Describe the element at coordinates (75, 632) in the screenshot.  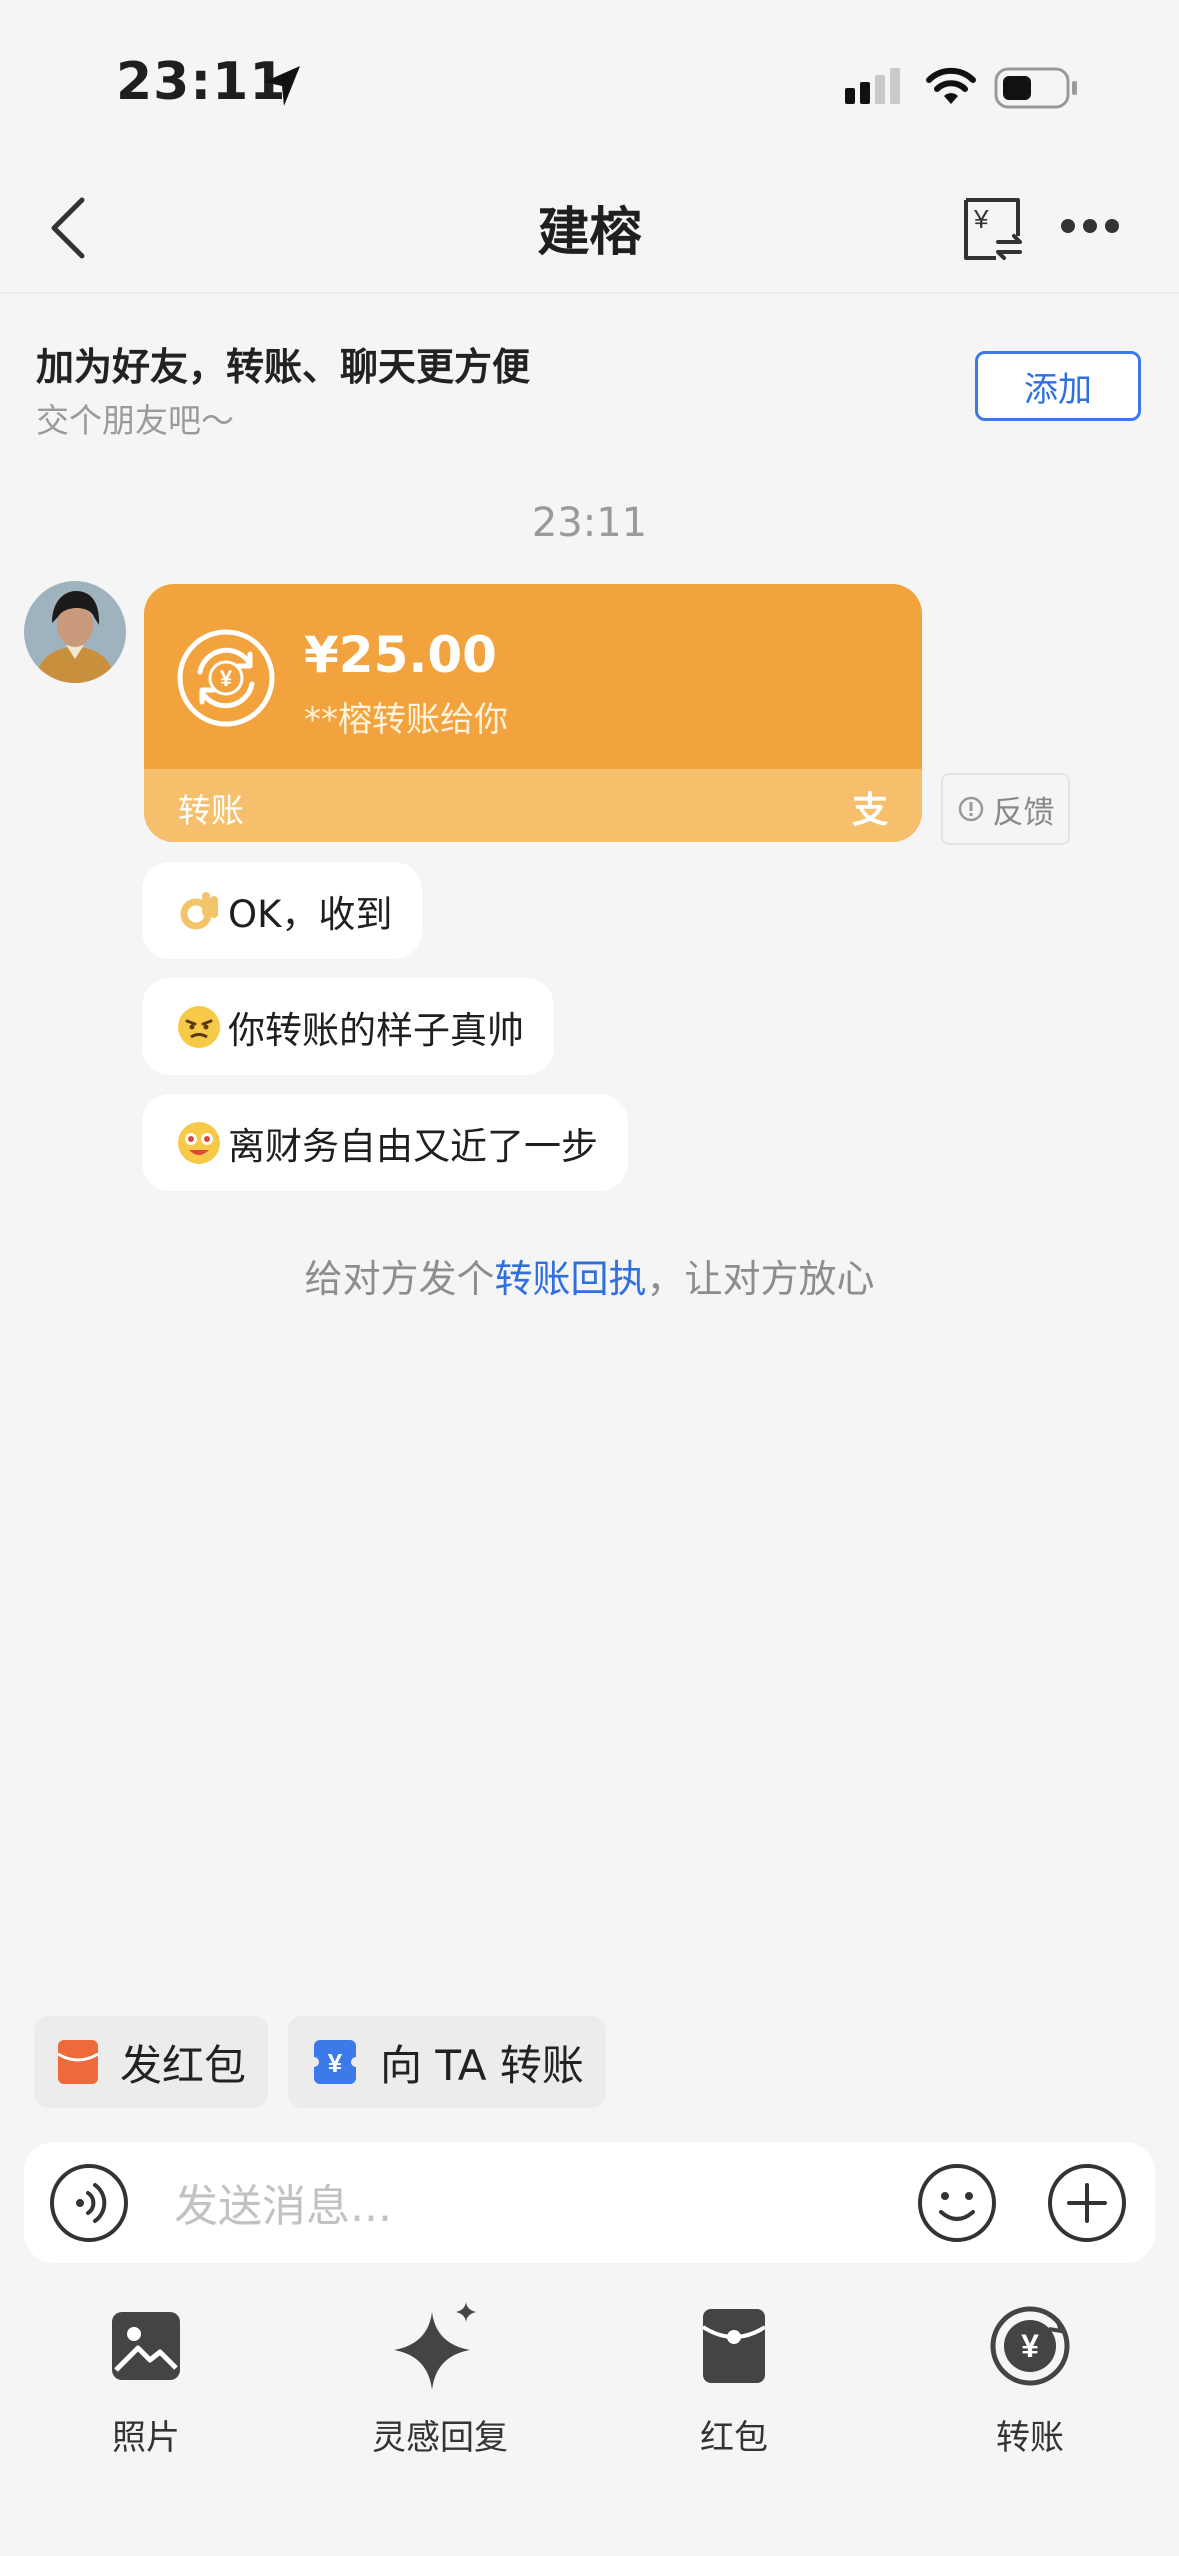
I see `contact-avatar` at that location.